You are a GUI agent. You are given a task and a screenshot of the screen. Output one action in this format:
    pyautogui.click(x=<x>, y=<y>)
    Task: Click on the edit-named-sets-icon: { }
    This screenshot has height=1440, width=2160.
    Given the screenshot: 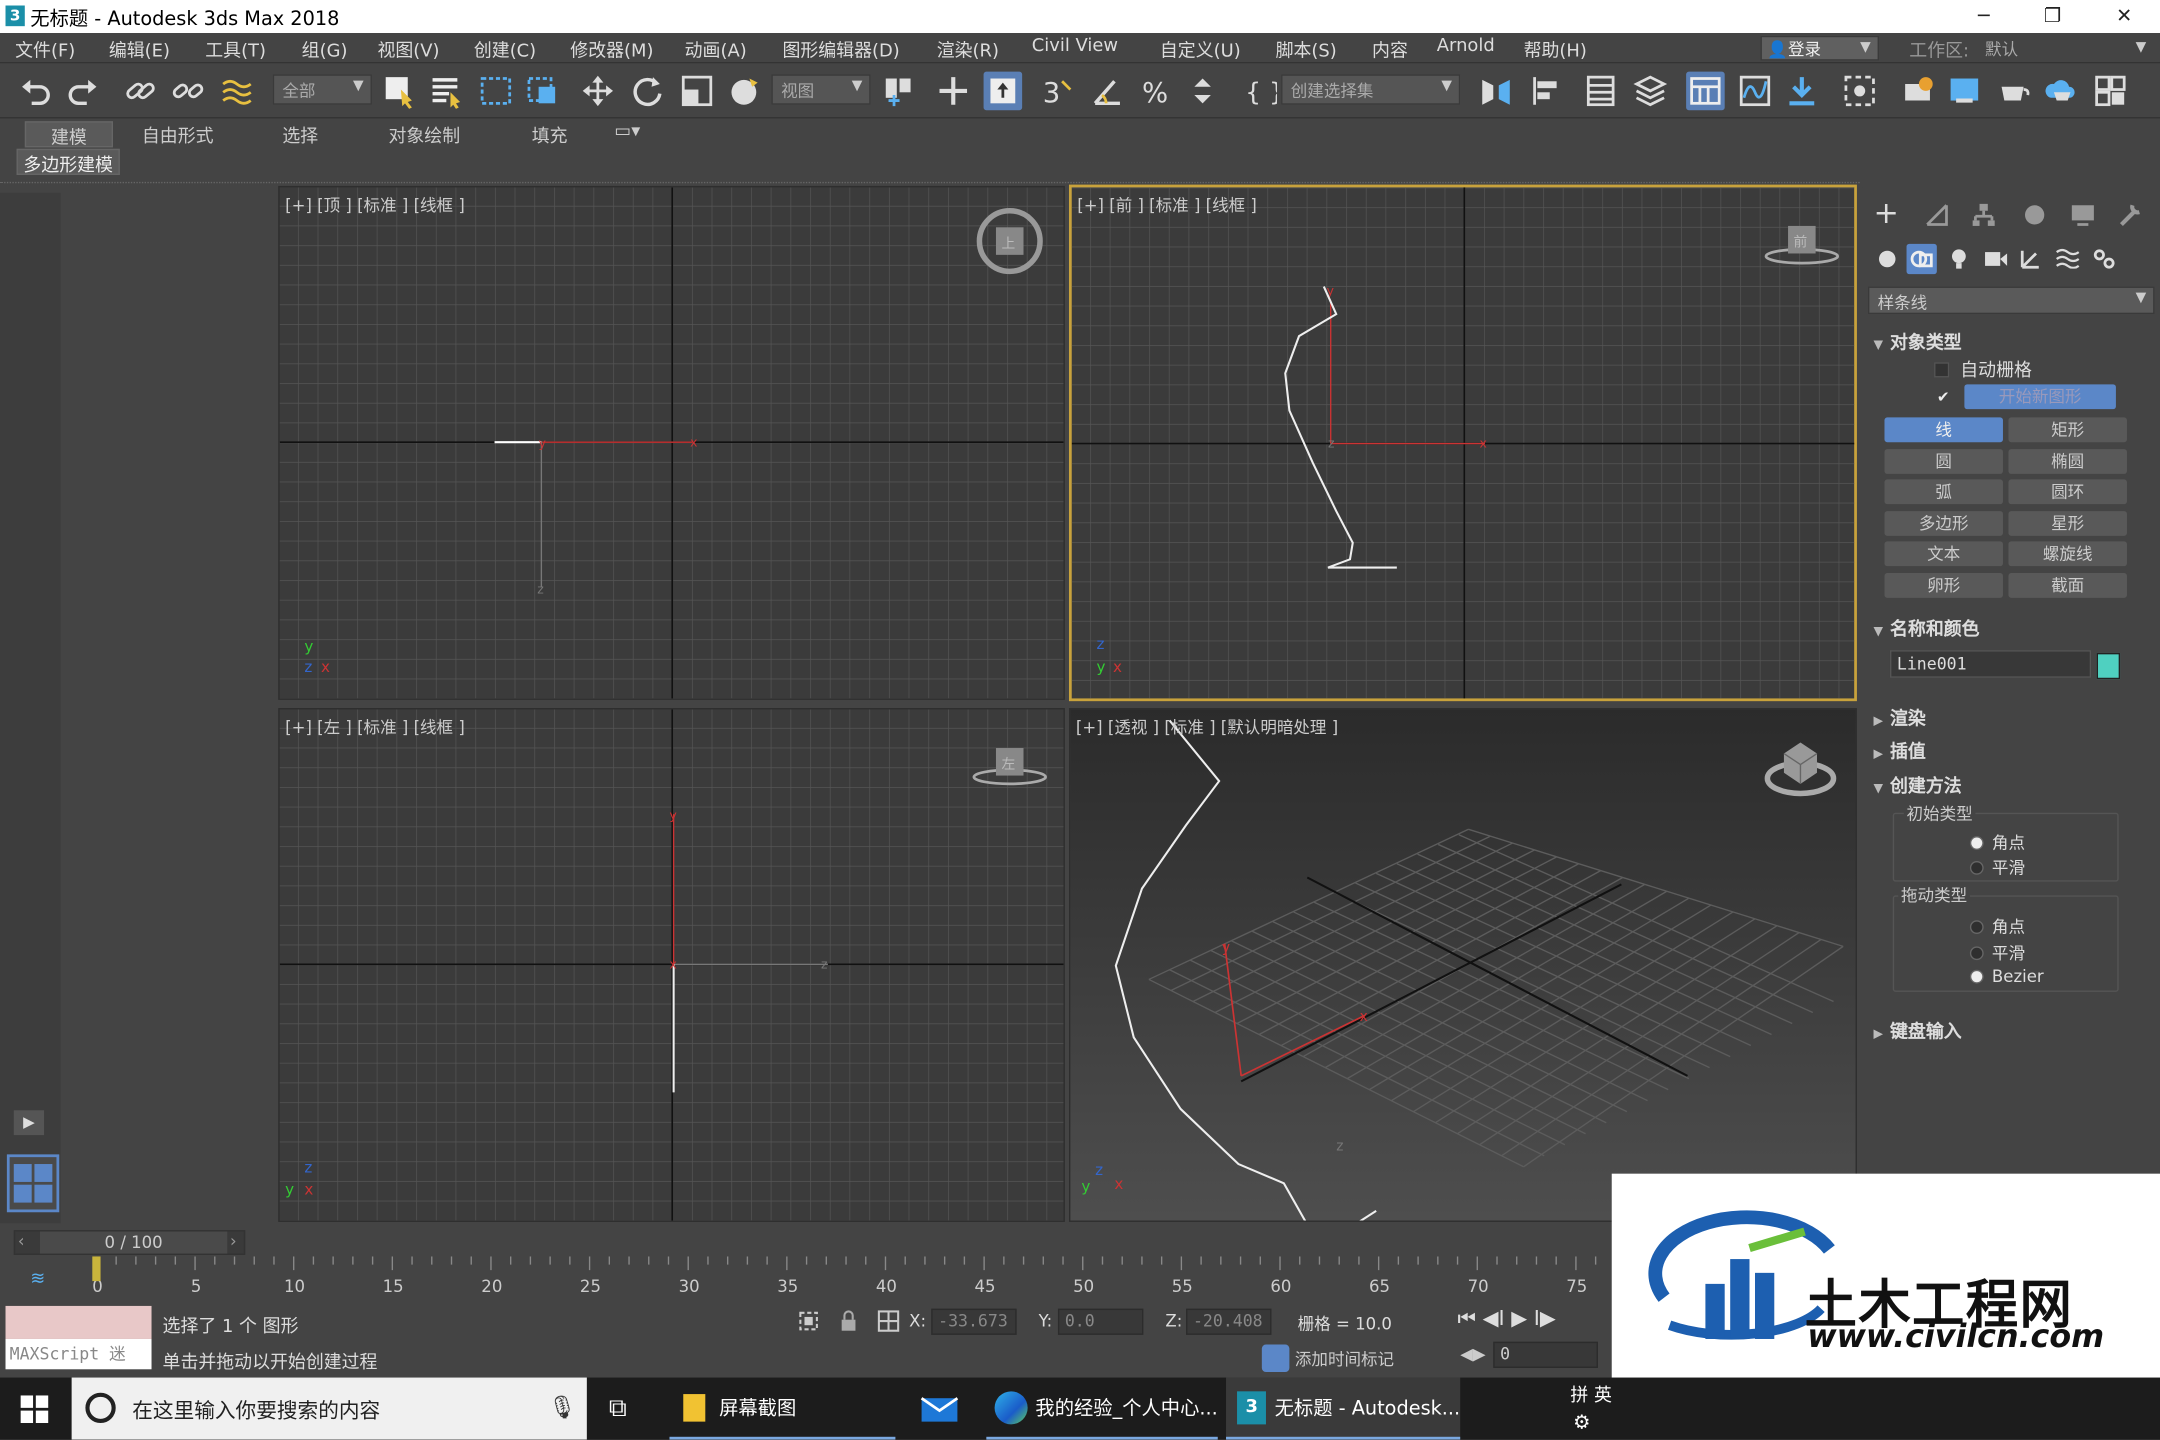 What is the action you would take?
    pyautogui.click(x=1259, y=91)
    